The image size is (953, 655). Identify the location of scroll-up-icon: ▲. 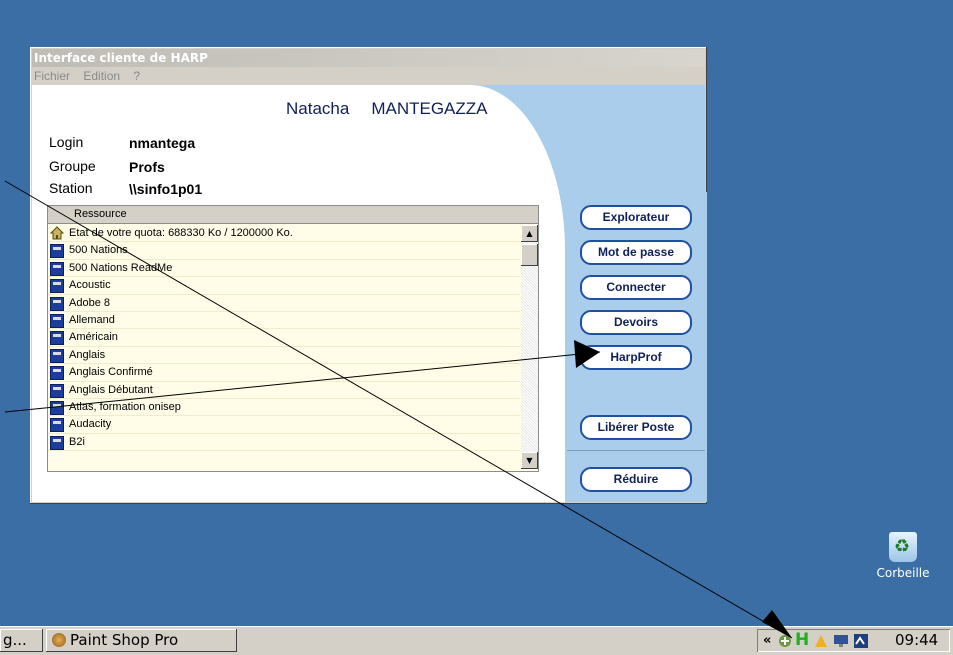
(529, 233).